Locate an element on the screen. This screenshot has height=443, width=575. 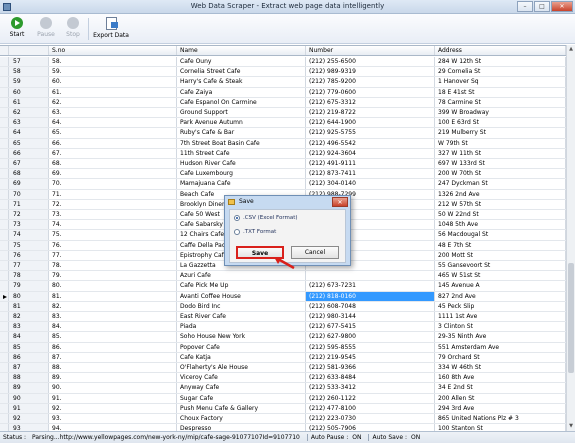
cell-name: Viceroy Cafe is located at coordinates (241, 378).